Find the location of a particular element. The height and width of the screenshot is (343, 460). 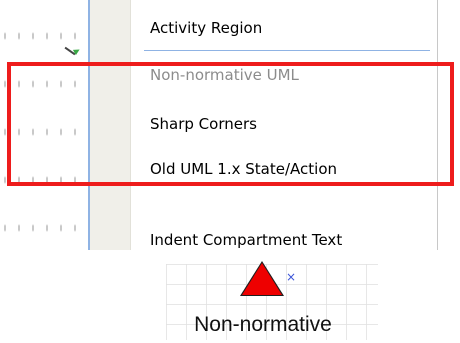

menu-item-label: Activity Region is located at coordinates (206, 28).